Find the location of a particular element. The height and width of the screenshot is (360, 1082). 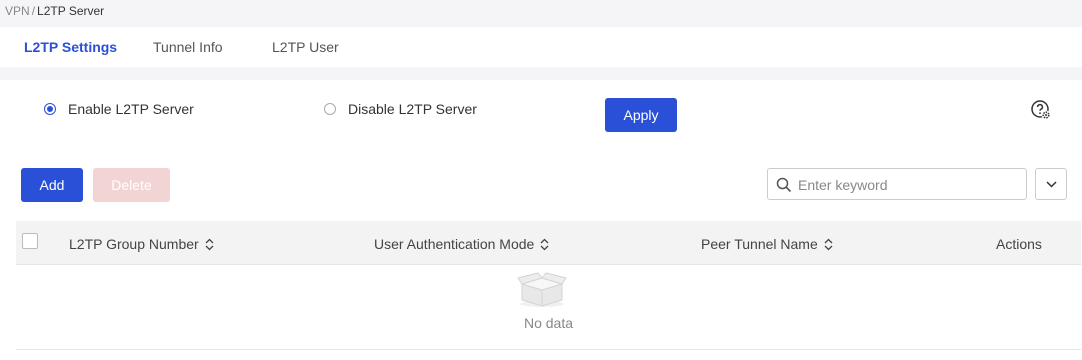

search-input is located at coordinates (908, 185).